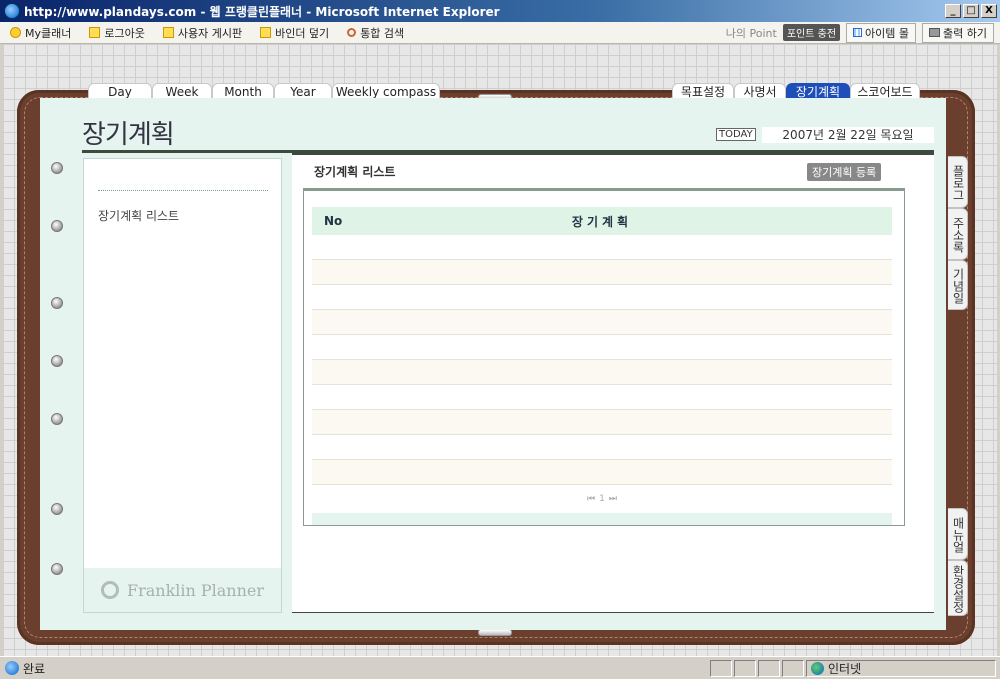 This screenshot has width=1000, height=679. I want to click on page-number: 1, so click(602, 499).